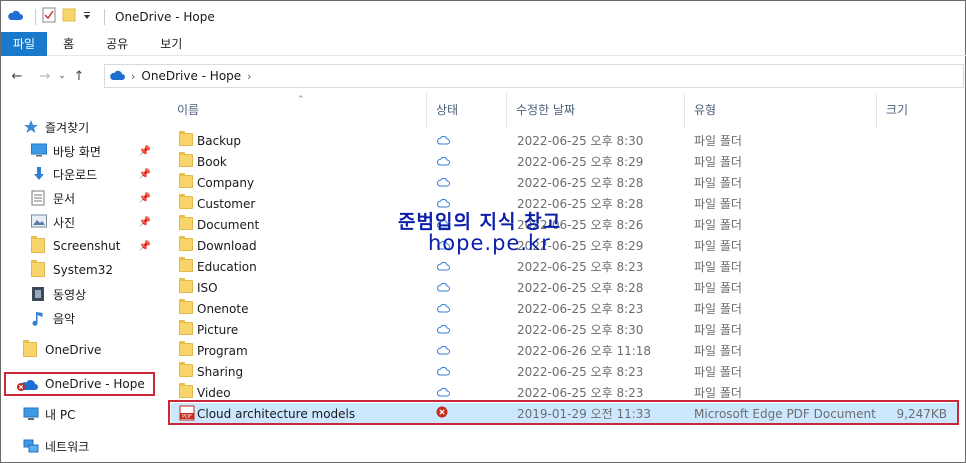 The width and height of the screenshot is (966, 463). I want to click on nav-this-pc: 내 PC, so click(102, 414).